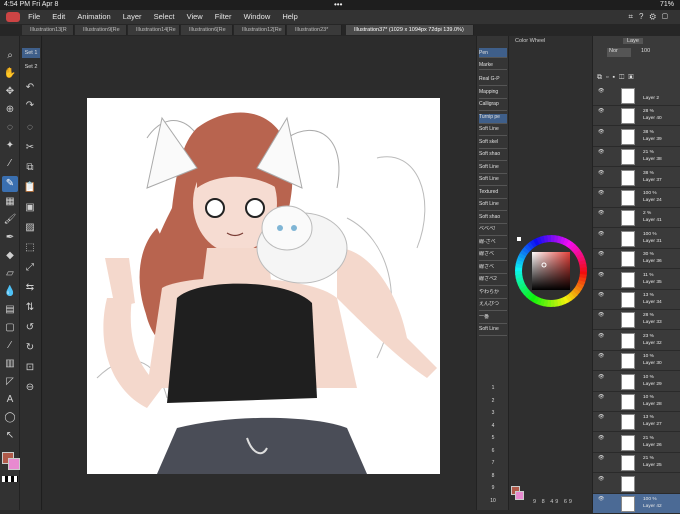 Image resolution: width=680 pixels, height=514 pixels. What do you see at coordinates (10, 238) in the screenshot?
I see `airbrush-icon: ✒` at bounding box center [10, 238].